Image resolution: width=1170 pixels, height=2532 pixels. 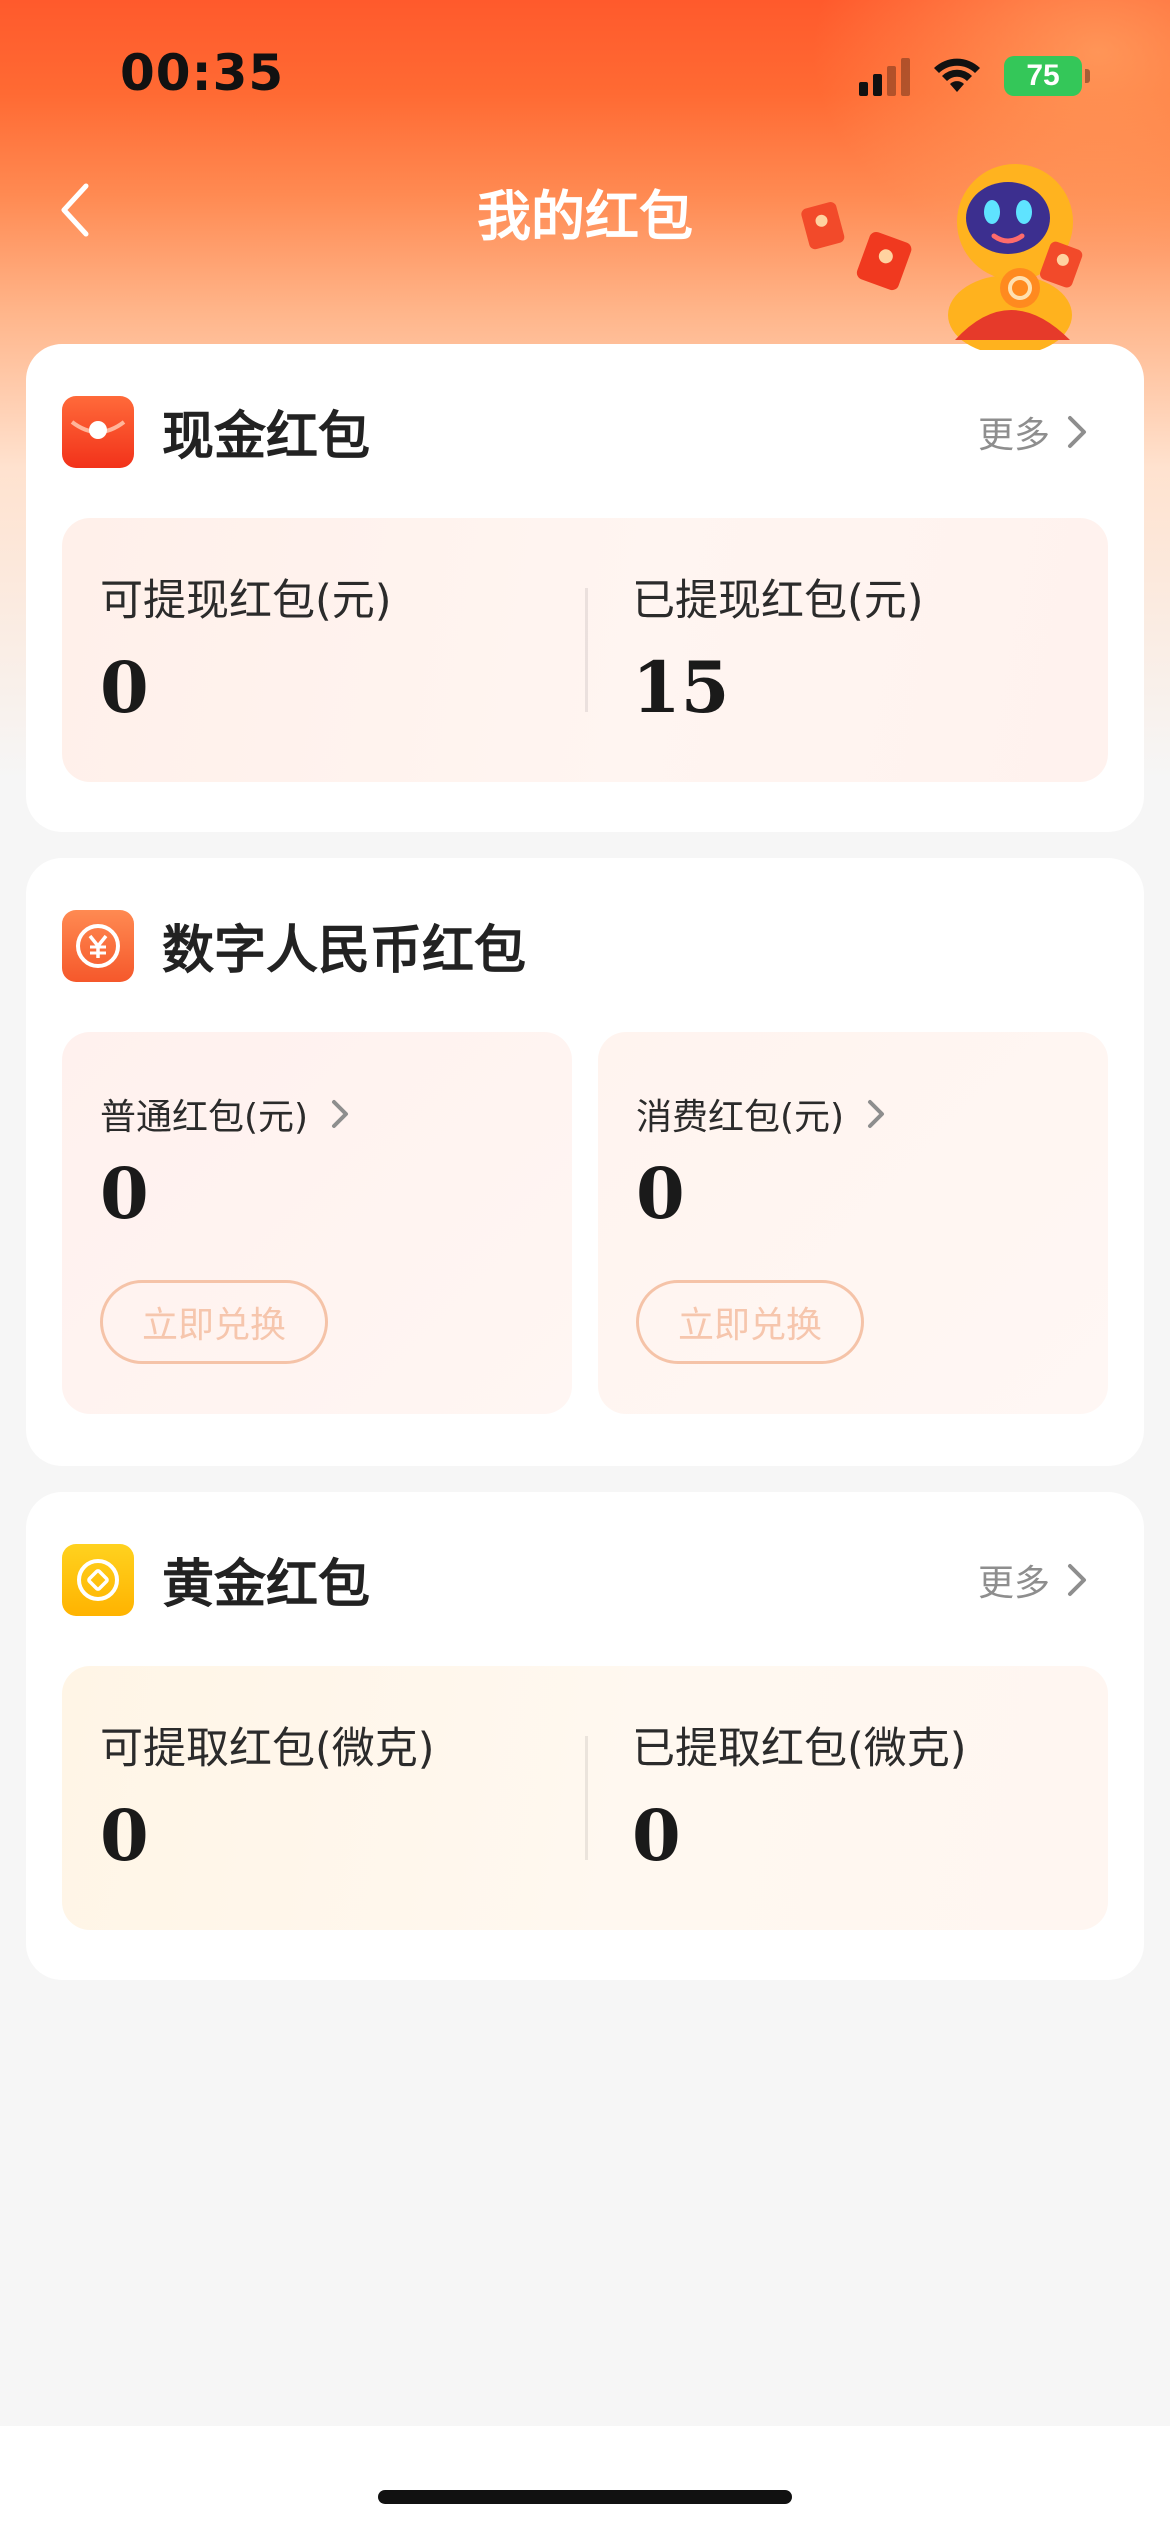 What do you see at coordinates (750, 1322) in the screenshot?
I see `consumption-exchange-button: 立即兑换` at bounding box center [750, 1322].